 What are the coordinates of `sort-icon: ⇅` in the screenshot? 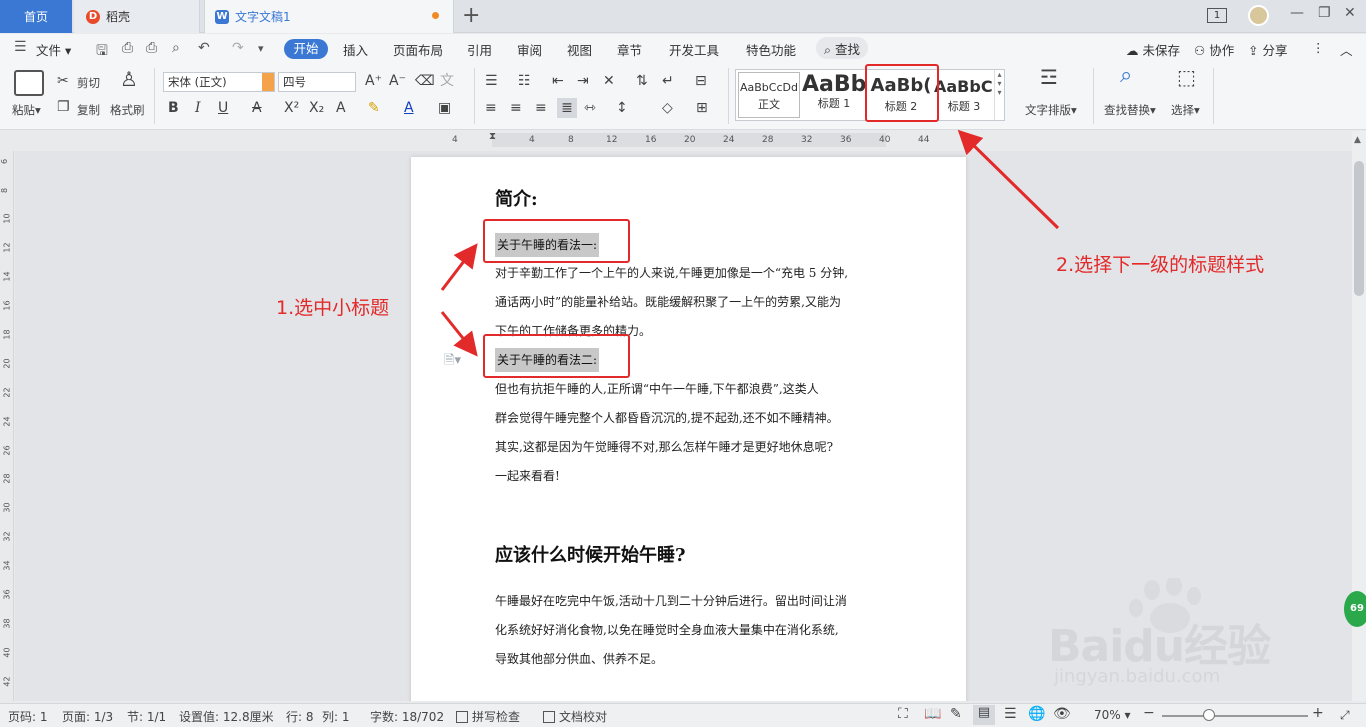 It's located at (642, 81).